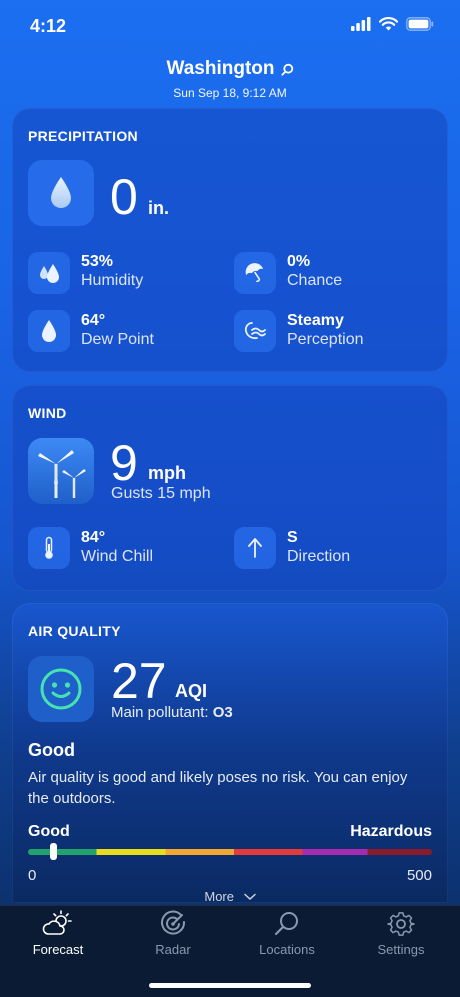 The image size is (460, 997). What do you see at coordinates (93, 537) in the screenshot?
I see `wind-chill-value: 84°` at bounding box center [93, 537].